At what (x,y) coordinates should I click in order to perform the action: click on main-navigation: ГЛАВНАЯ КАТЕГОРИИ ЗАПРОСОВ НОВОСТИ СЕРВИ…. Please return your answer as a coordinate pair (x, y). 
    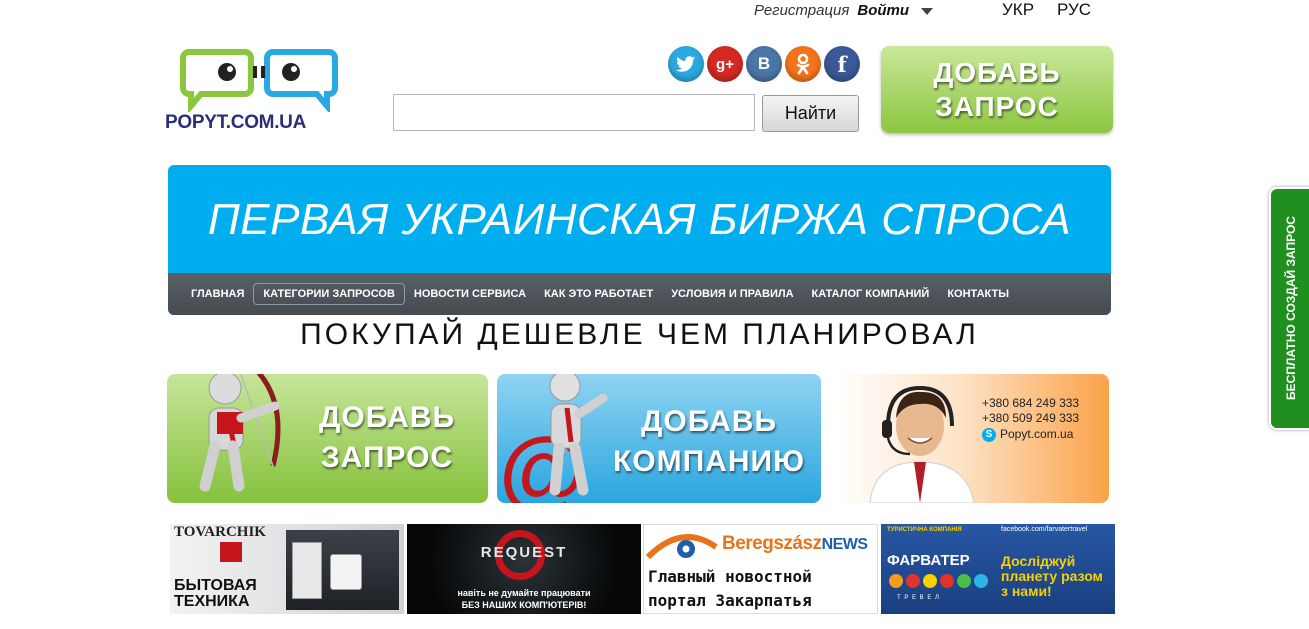
    Looking at the image, I should click on (639, 294).